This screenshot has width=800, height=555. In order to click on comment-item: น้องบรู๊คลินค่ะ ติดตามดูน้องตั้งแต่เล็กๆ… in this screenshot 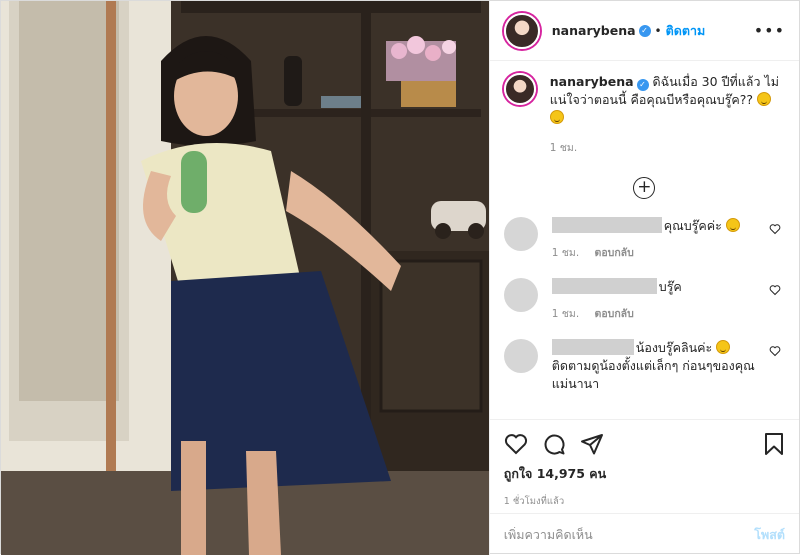, I will do `click(644, 366)`.